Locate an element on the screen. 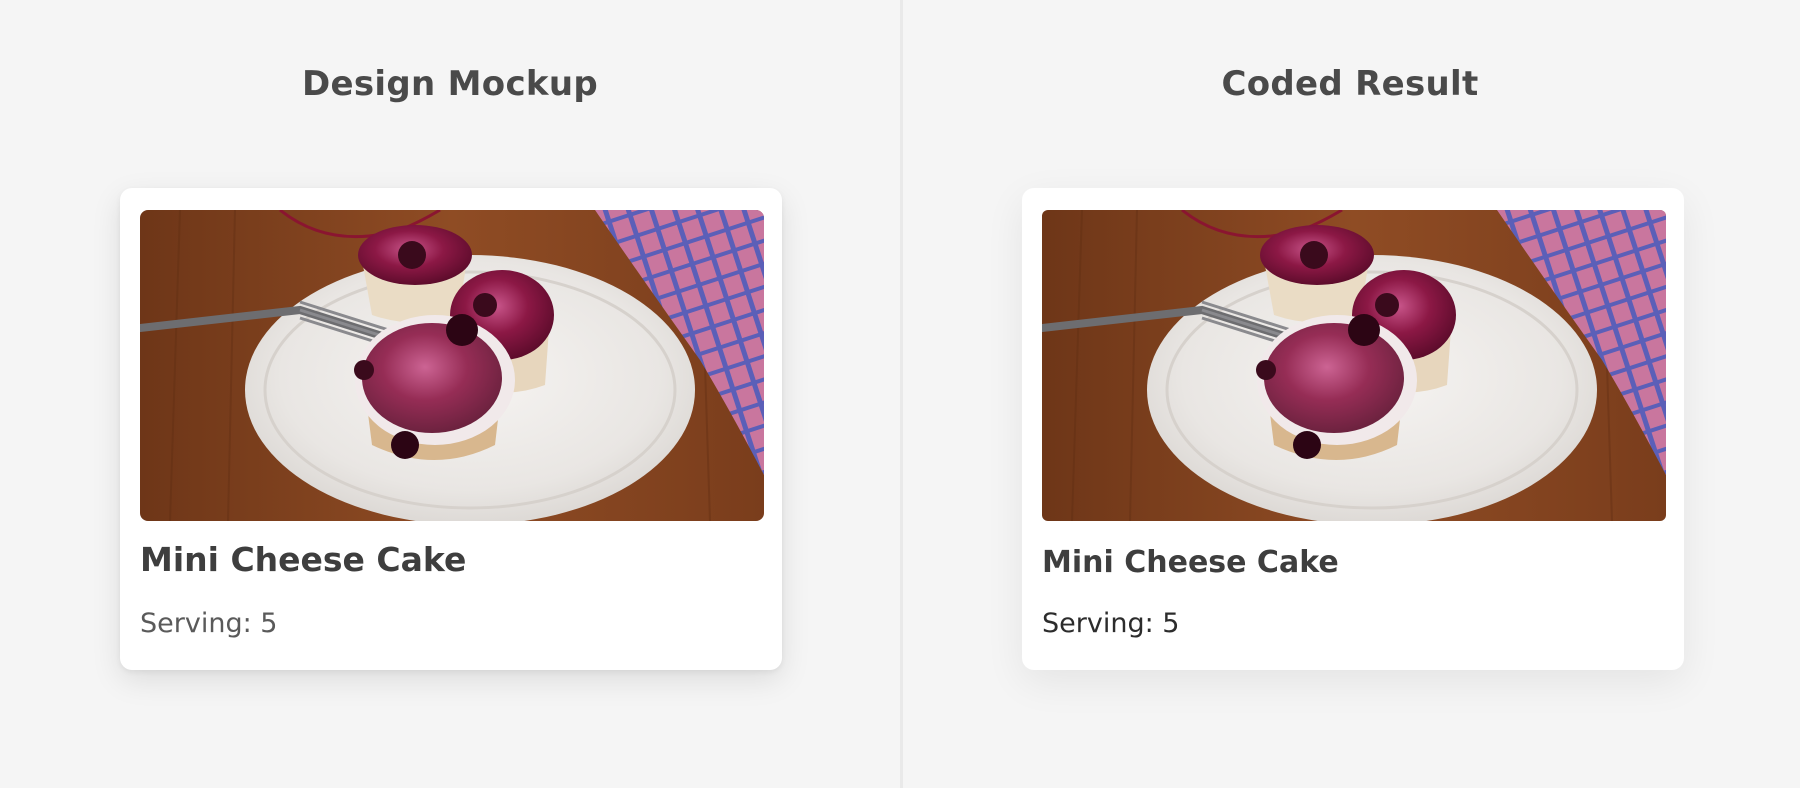  panel-heading: Coded Result is located at coordinates (1350, 84).